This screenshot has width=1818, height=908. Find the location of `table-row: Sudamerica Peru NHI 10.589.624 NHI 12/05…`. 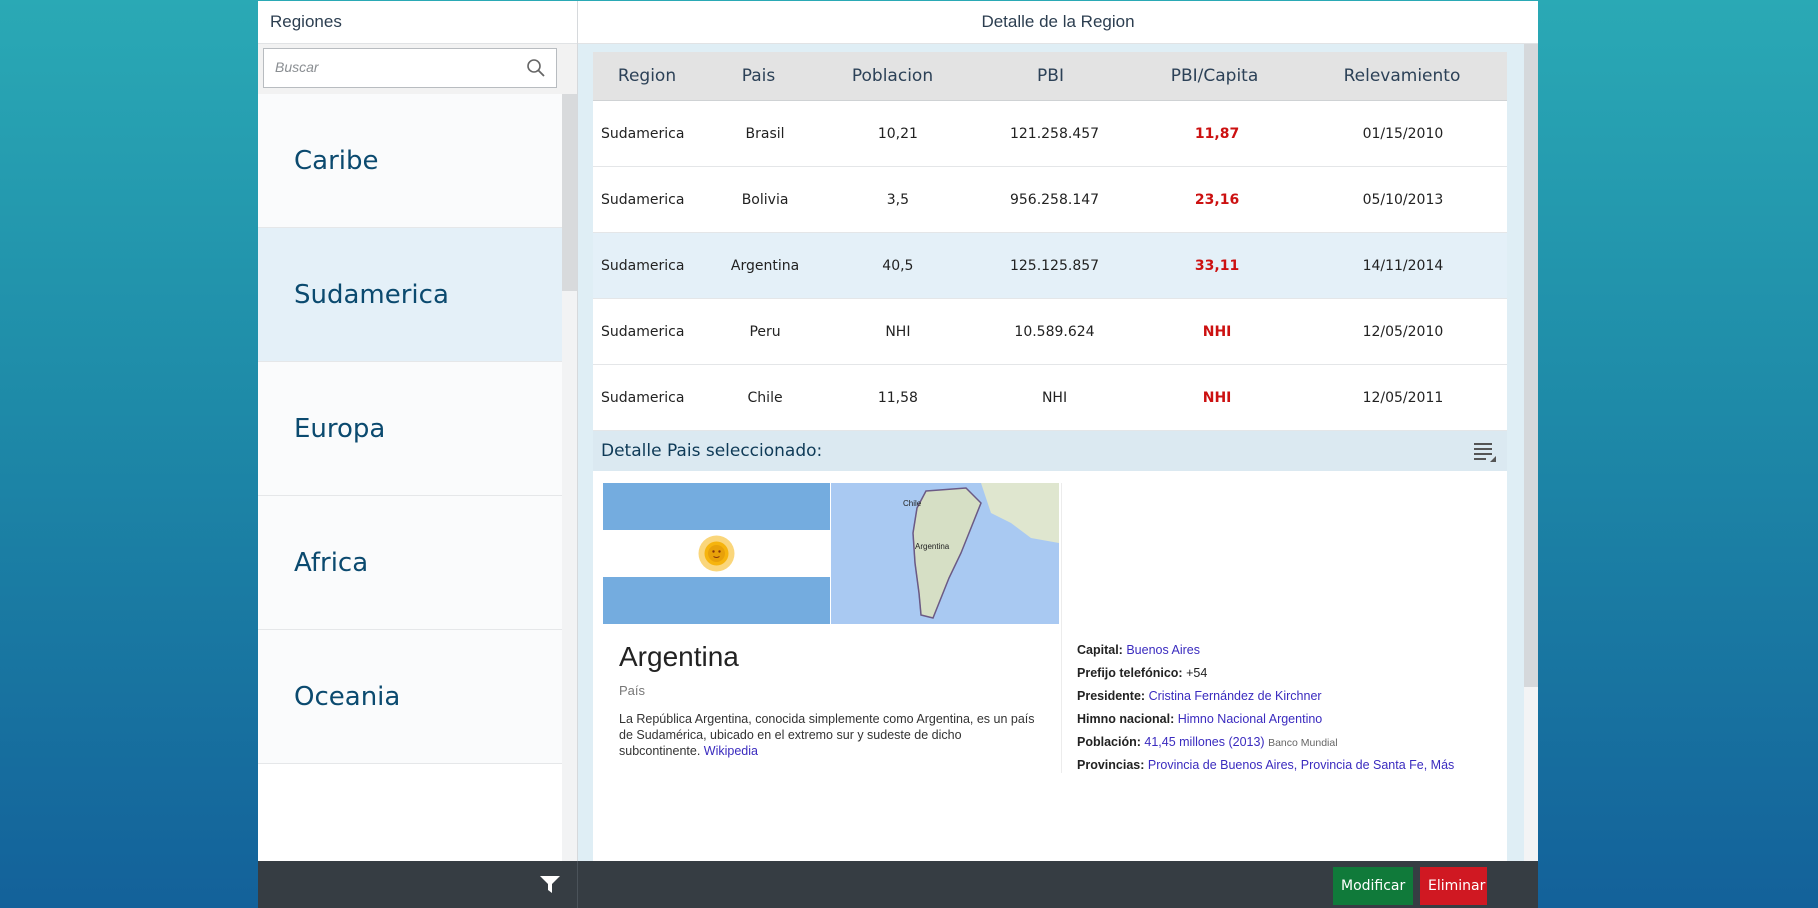

table-row: Sudamerica Peru NHI 10.589.624 NHI 12/05… is located at coordinates (1050, 332).